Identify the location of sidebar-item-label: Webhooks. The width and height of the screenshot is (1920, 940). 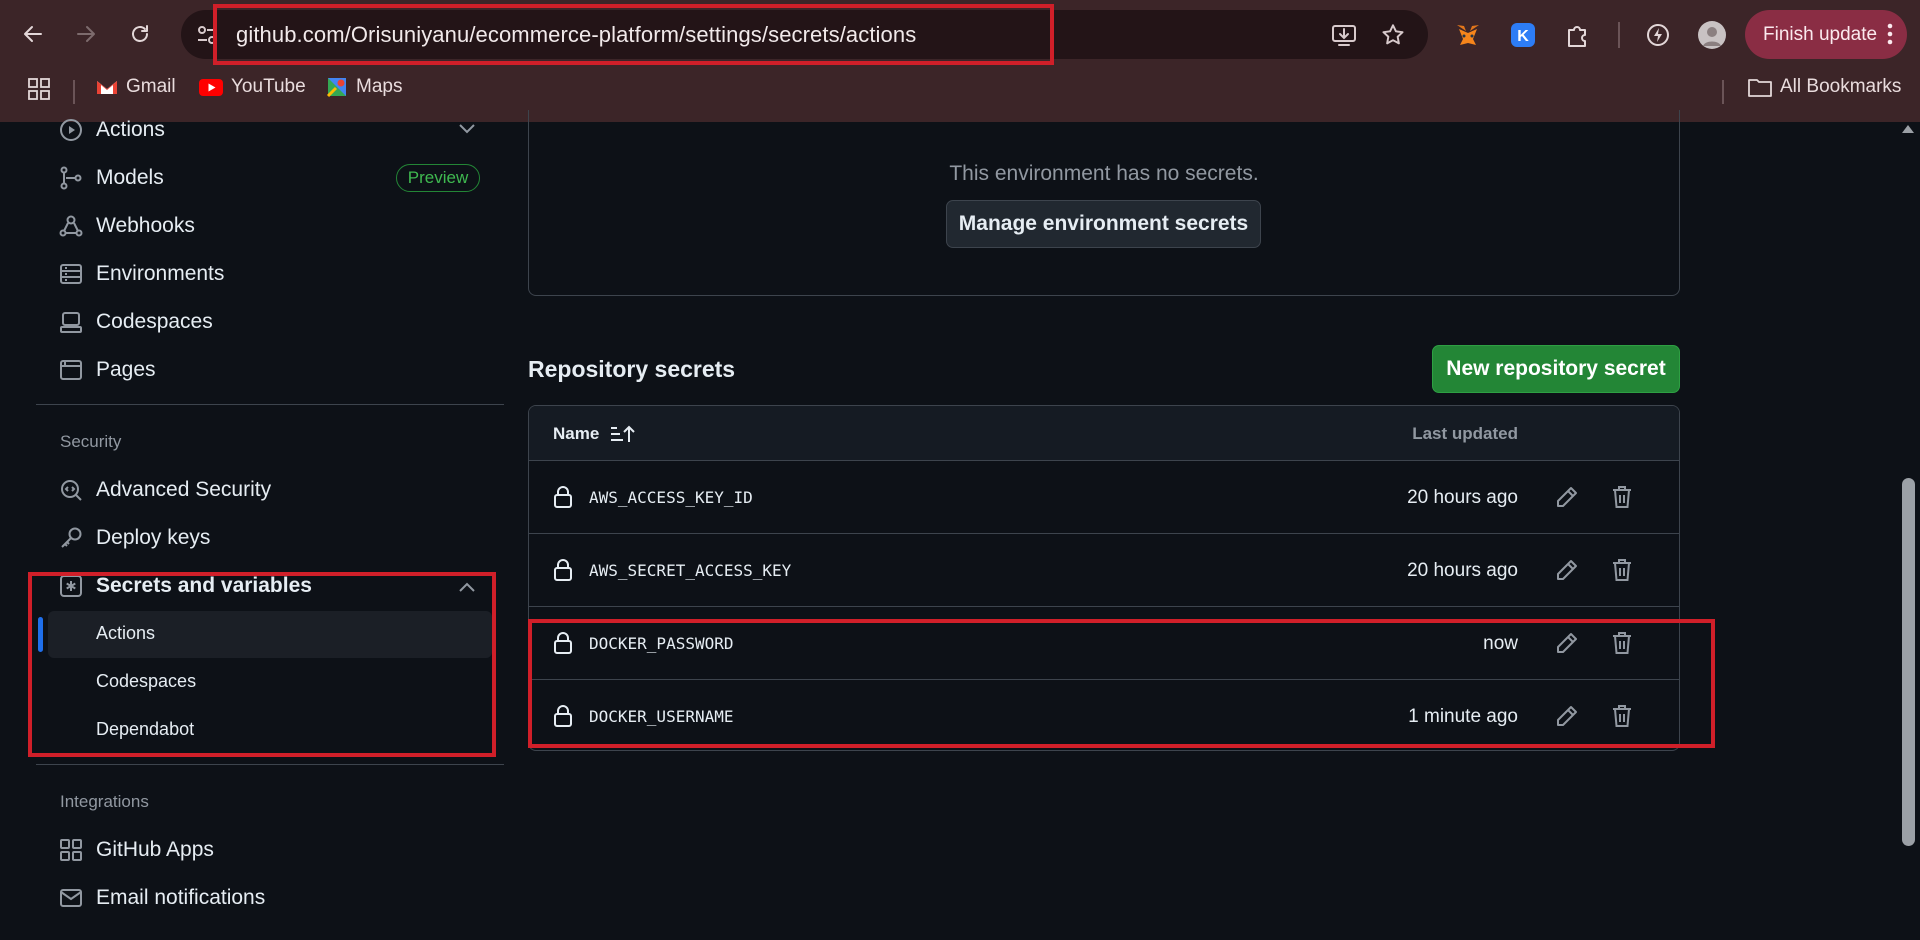
(145, 225).